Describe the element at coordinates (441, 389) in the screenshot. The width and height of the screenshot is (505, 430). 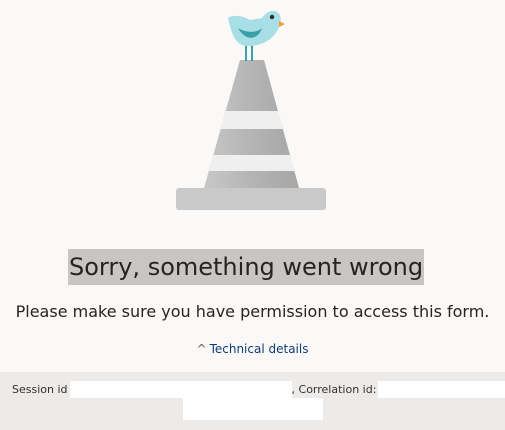
I see `correlation-id-value` at that location.